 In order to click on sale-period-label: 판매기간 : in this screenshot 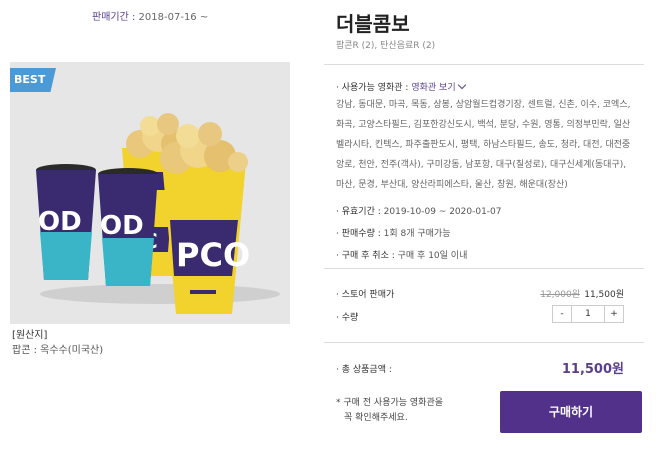, I will do `click(114, 17)`.